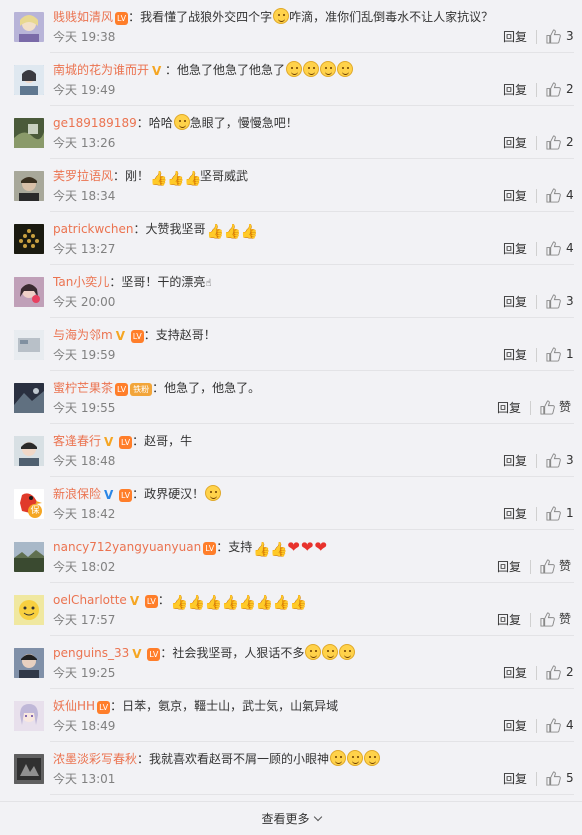 This screenshot has width=582, height=835. I want to click on load-more-button: 查看更多, so click(291, 818).